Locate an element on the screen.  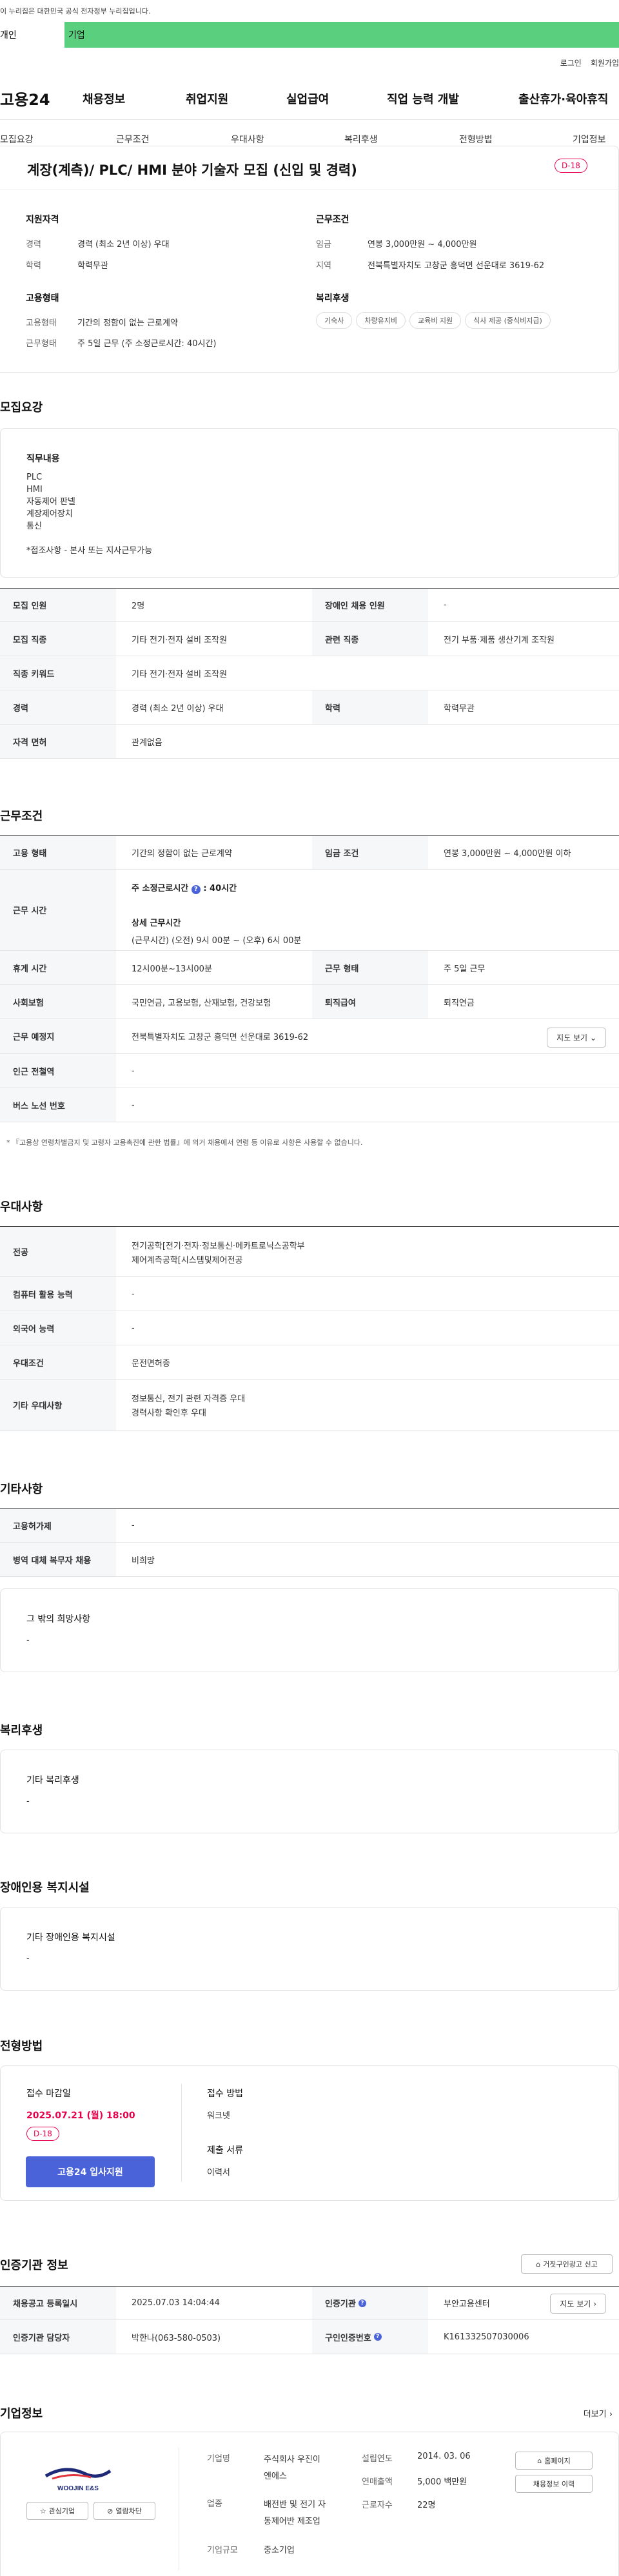
gnb-parental-leave: 출산휴가·육아휴직 is located at coordinates (563, 98).